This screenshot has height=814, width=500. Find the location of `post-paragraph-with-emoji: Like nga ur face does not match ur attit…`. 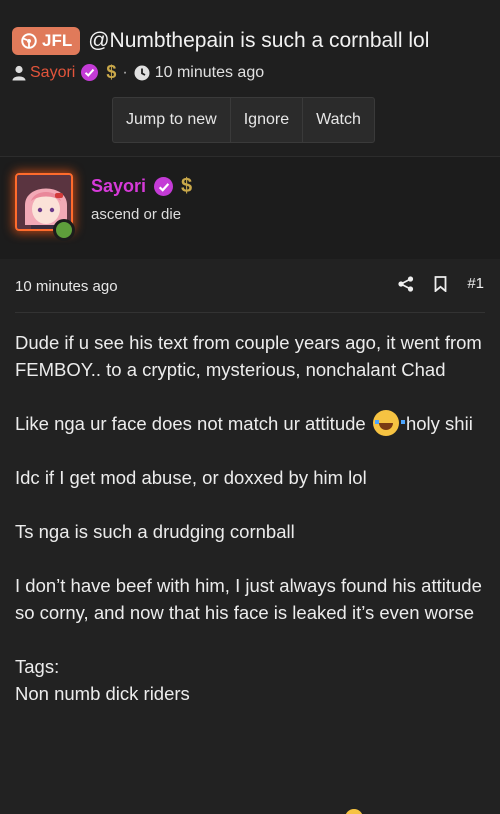

post-paragraph-with-emoji: Like nga ur face does not match ur attit… is located at coordinates (250, 423).